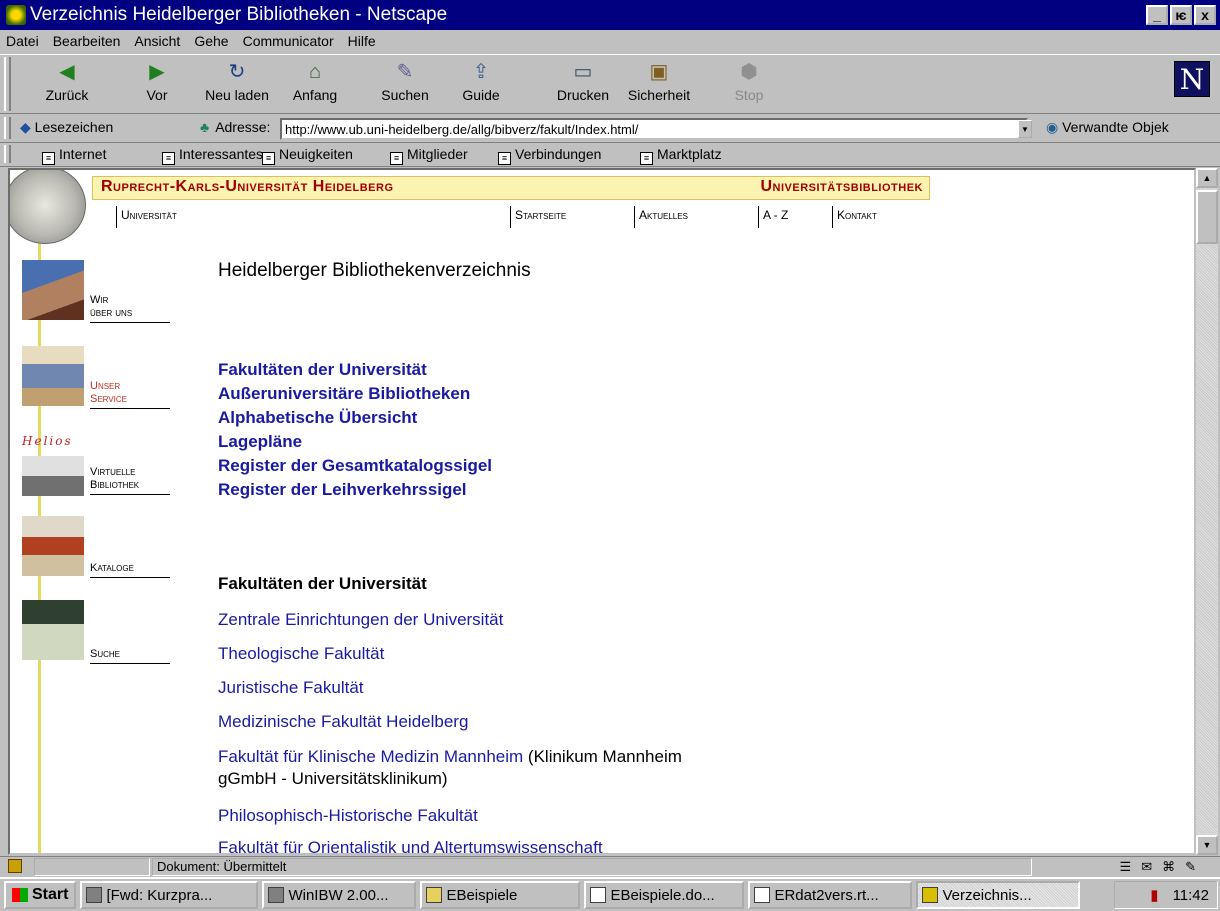  Describe the element at coordinates (74, 155) in the screenshot. I see `personal-item-internet: ≡ Internet` at that location.